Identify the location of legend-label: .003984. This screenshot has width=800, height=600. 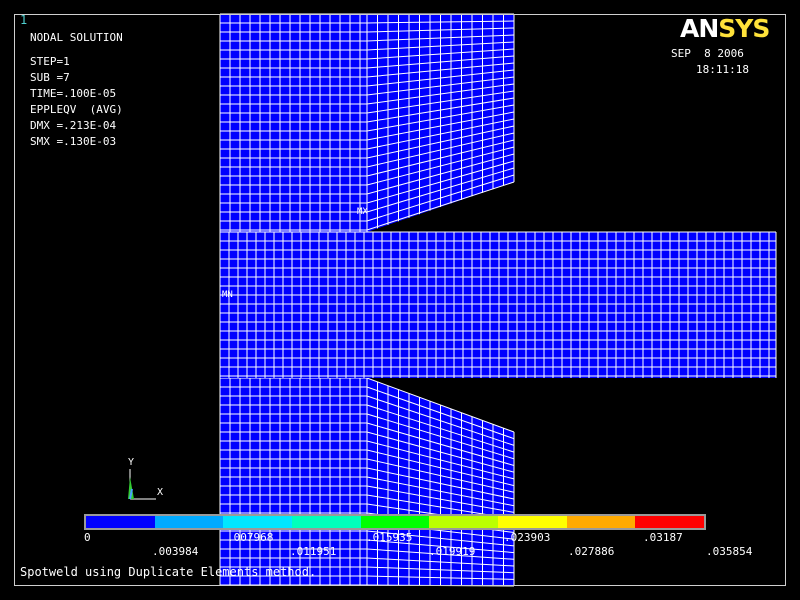
(175, 551).